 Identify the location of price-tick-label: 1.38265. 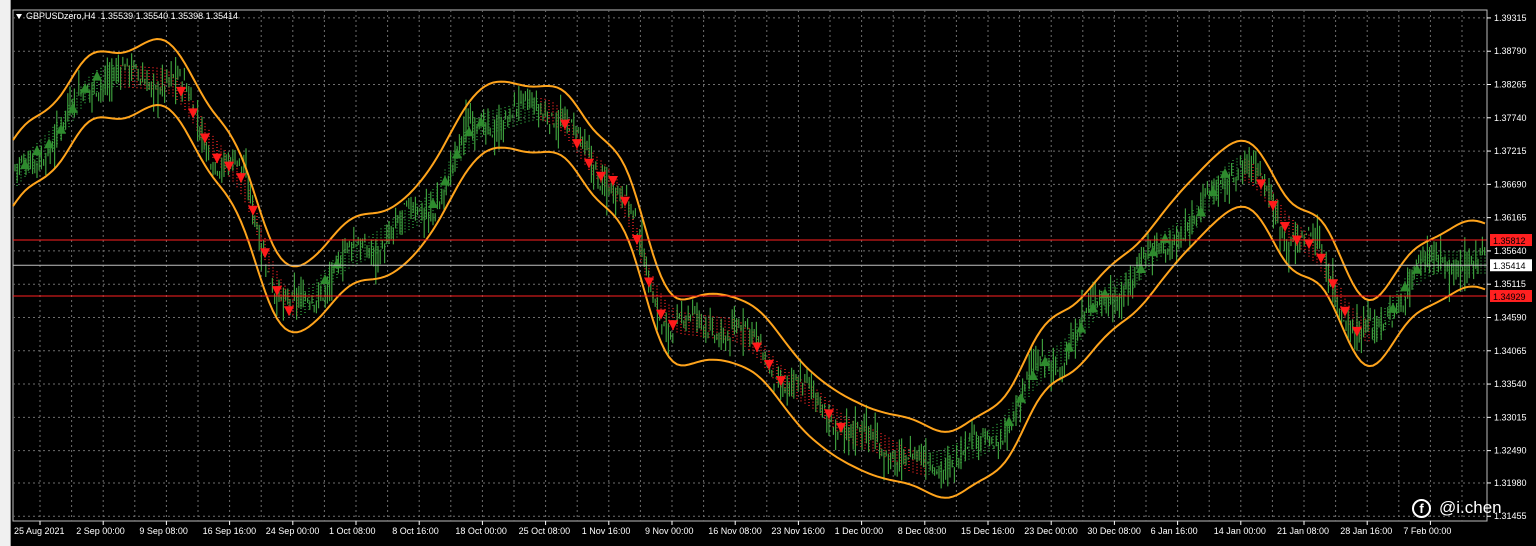
(1510, 84).